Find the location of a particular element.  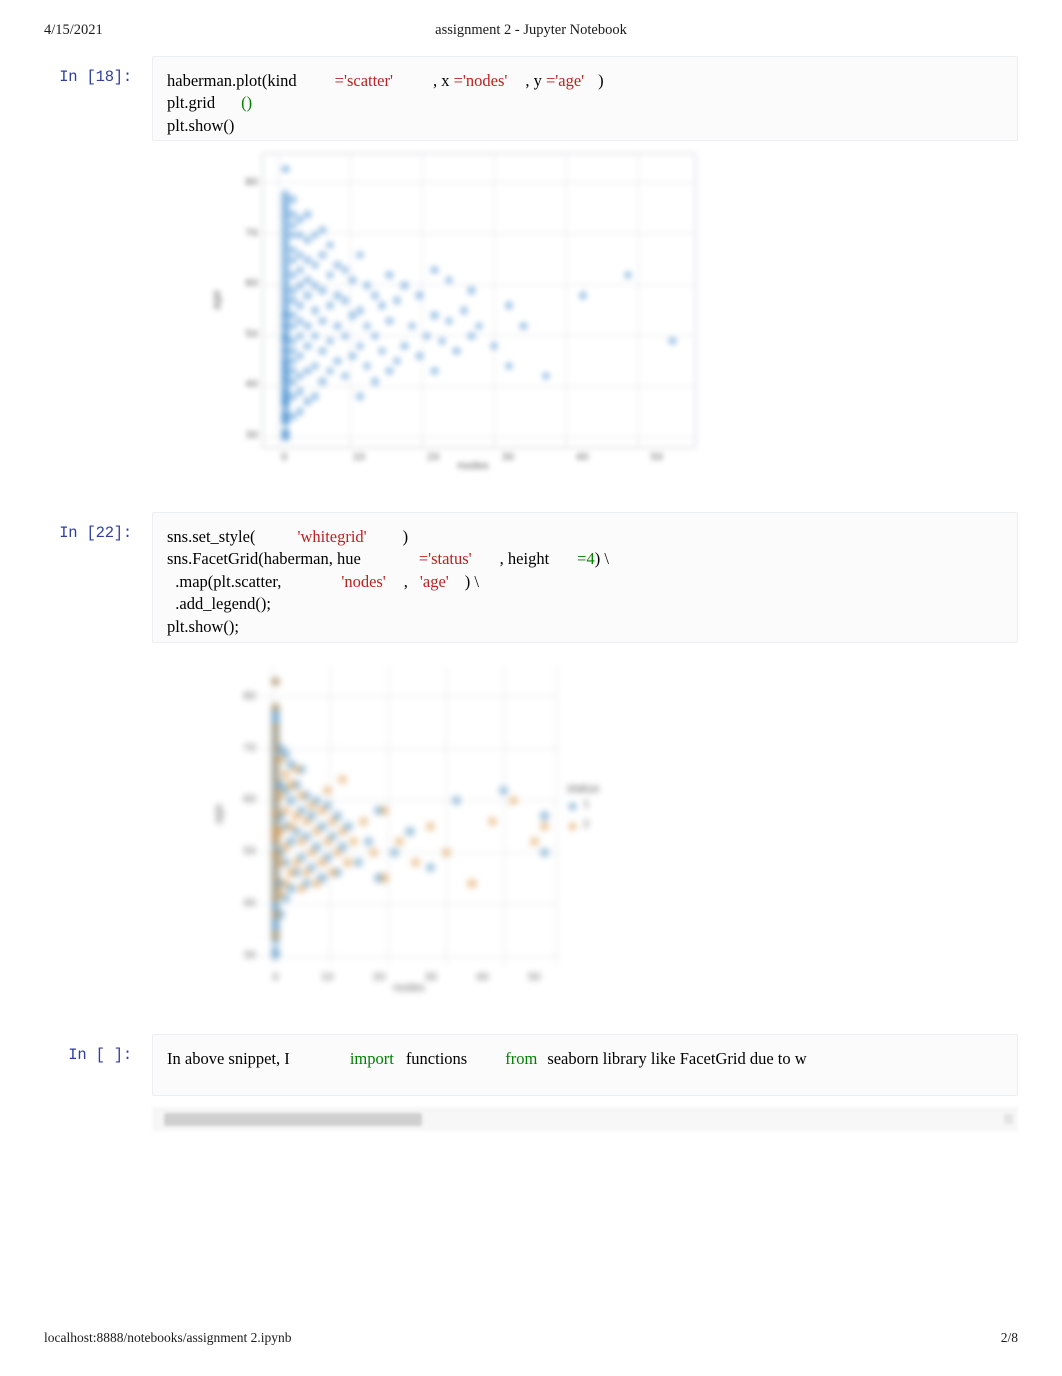

figure-2-legend: status 1 2 is located at coordinates (595, 814).